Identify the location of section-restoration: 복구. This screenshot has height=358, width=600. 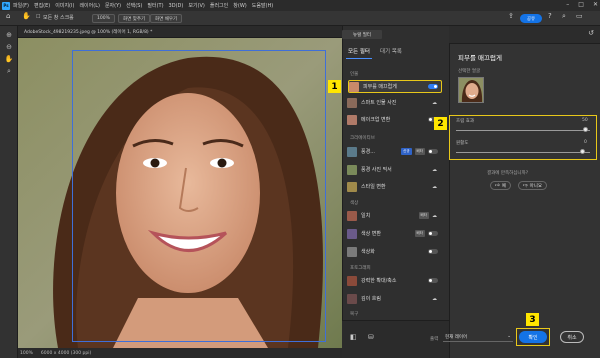
(354, 314).